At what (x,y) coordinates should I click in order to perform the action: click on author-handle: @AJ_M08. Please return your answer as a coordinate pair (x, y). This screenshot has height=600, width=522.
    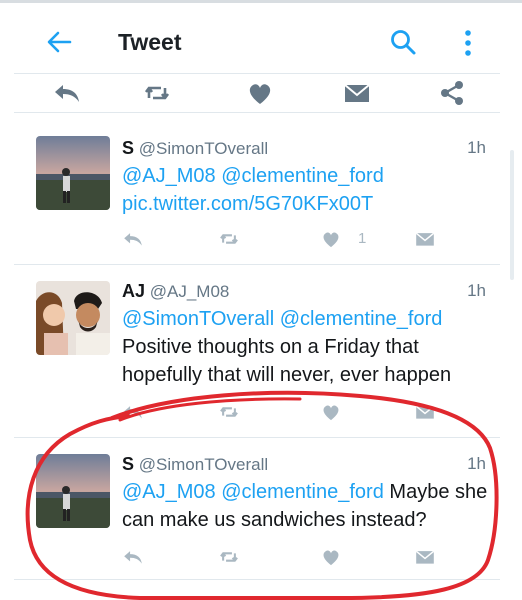
    Looking at the image, I should click on (190, 291).